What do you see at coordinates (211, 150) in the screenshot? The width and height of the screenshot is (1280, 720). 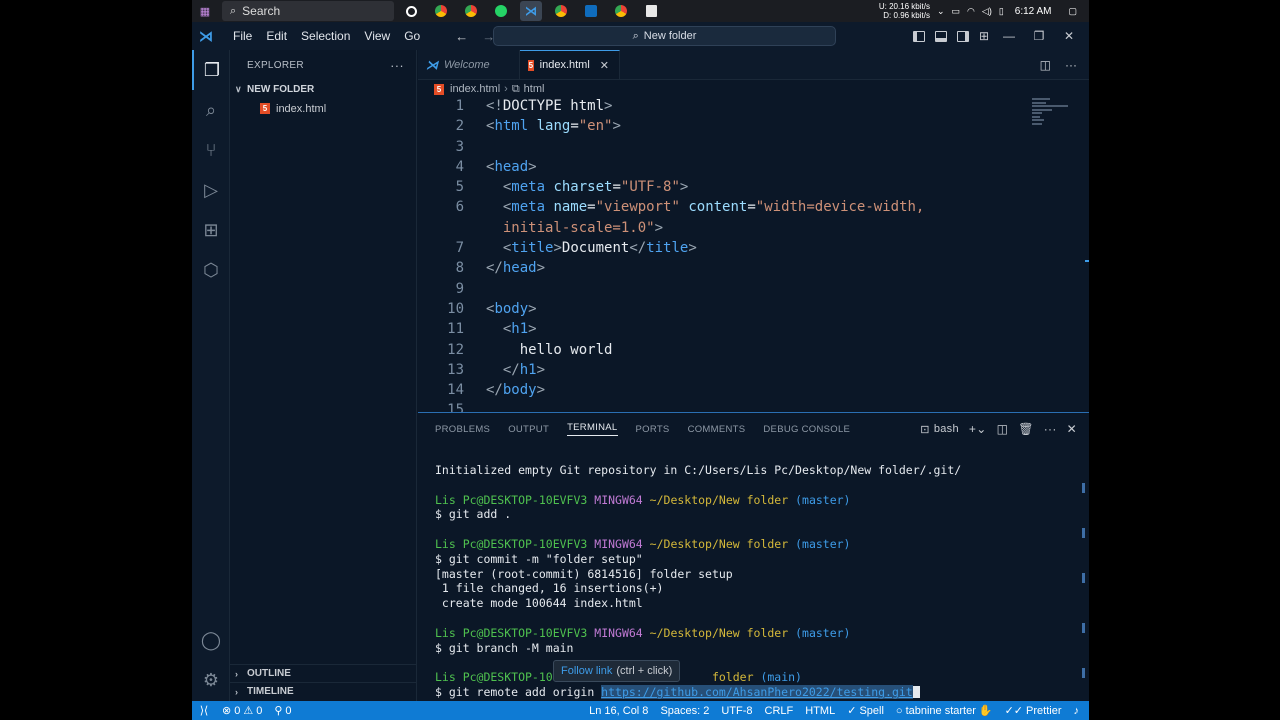 I see `source-control-icon: ⑂` at bounding box center [211, 150].